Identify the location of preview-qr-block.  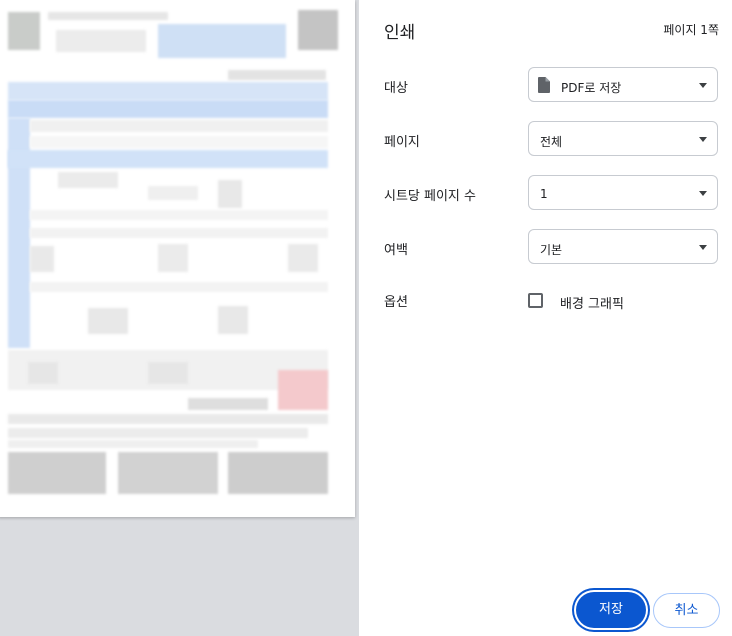
(318, 30).